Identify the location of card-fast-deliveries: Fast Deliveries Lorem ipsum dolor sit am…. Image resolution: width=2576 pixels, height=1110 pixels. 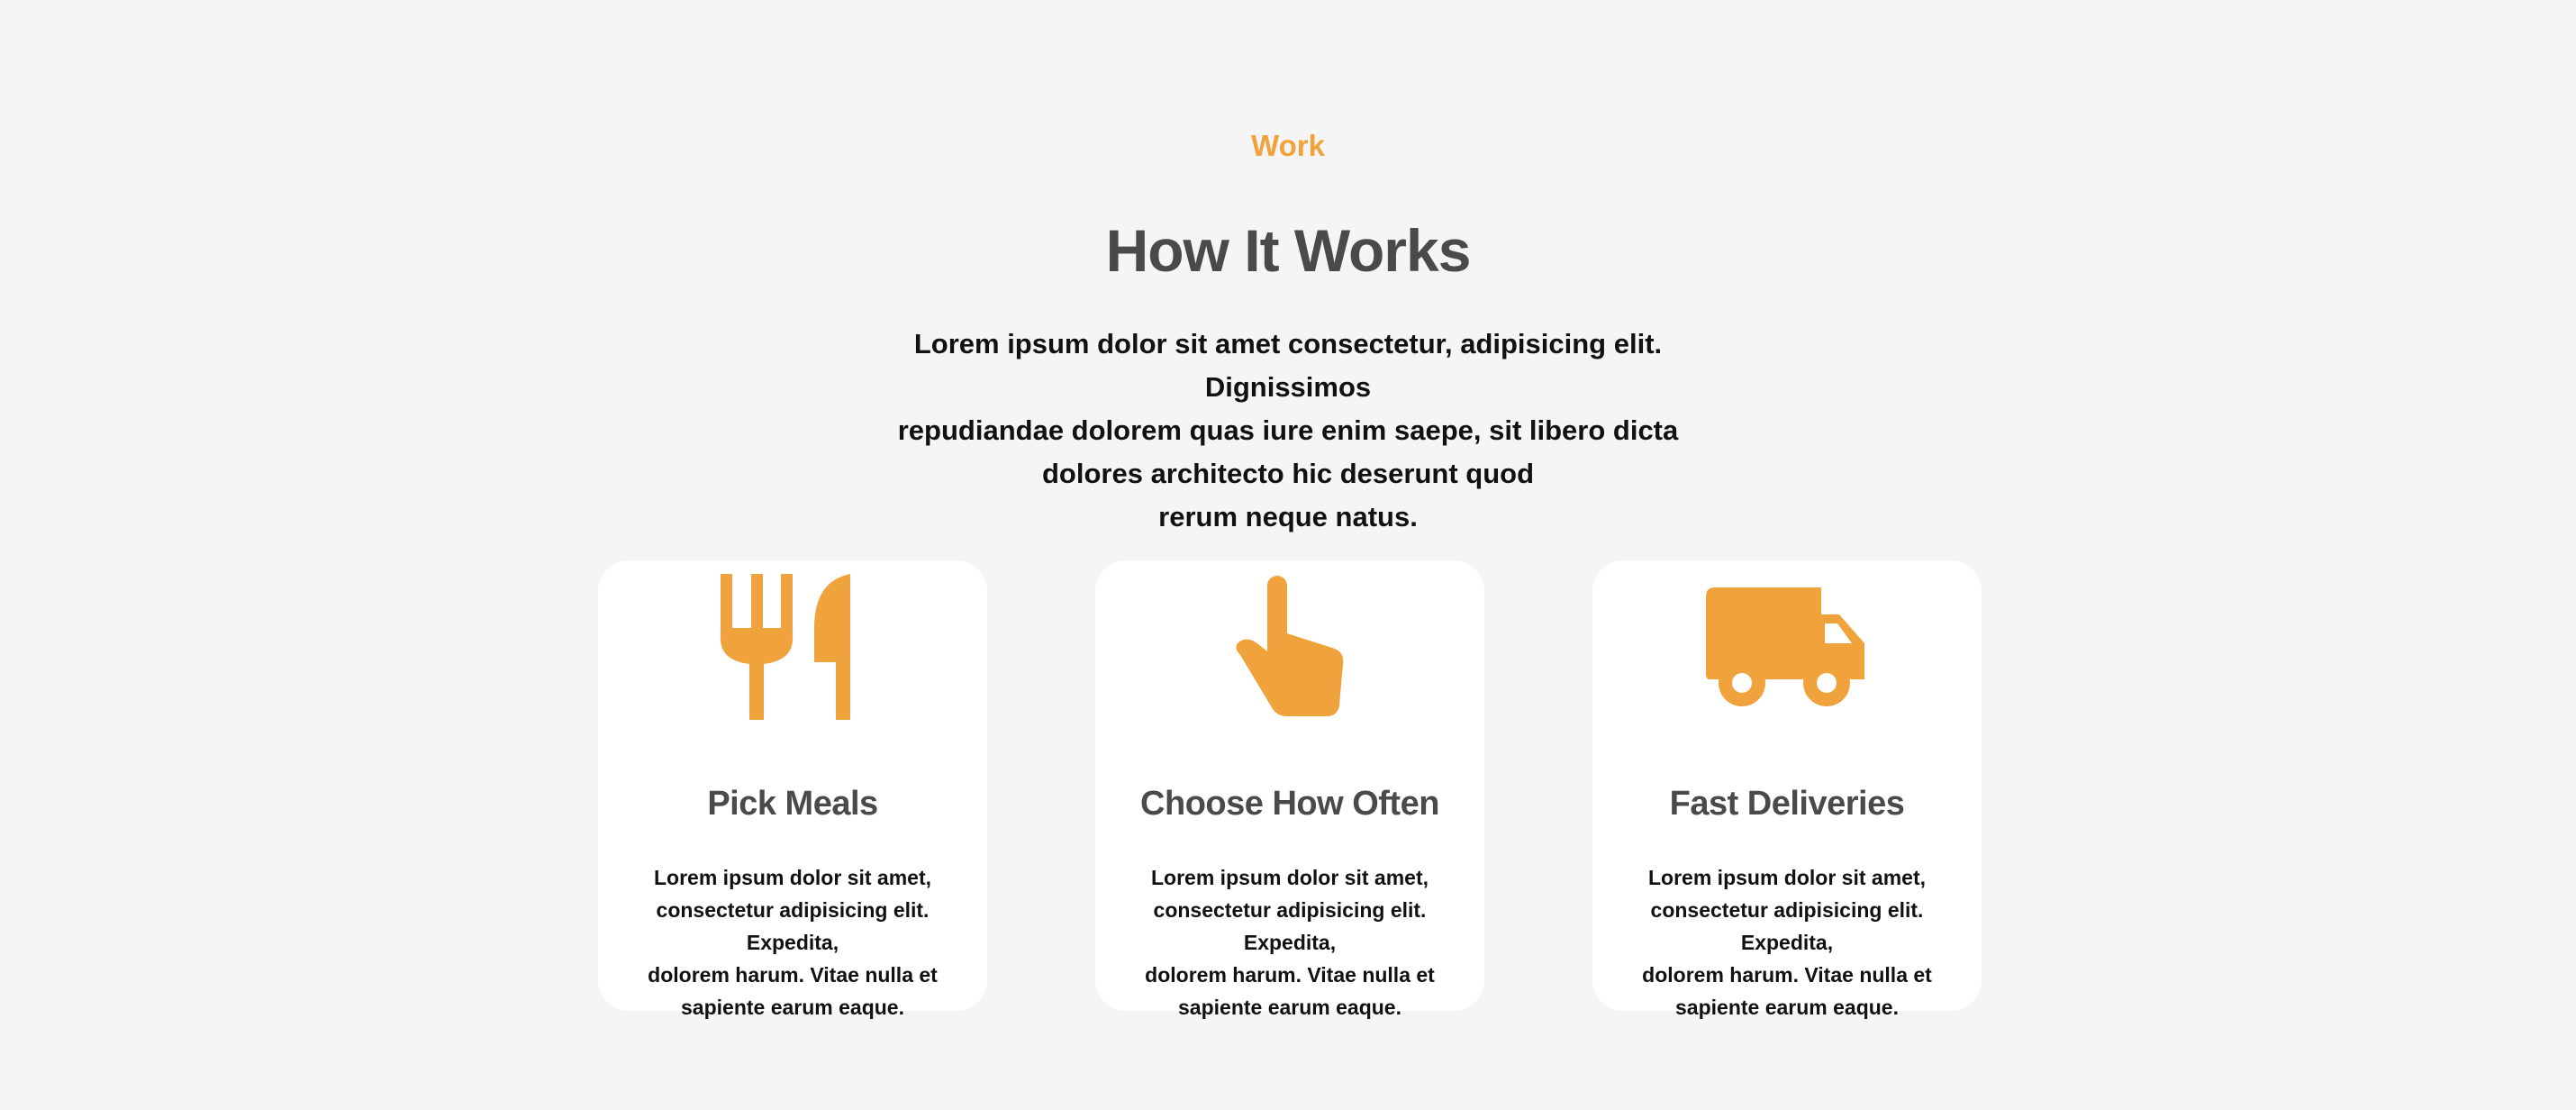
(1787, 789).